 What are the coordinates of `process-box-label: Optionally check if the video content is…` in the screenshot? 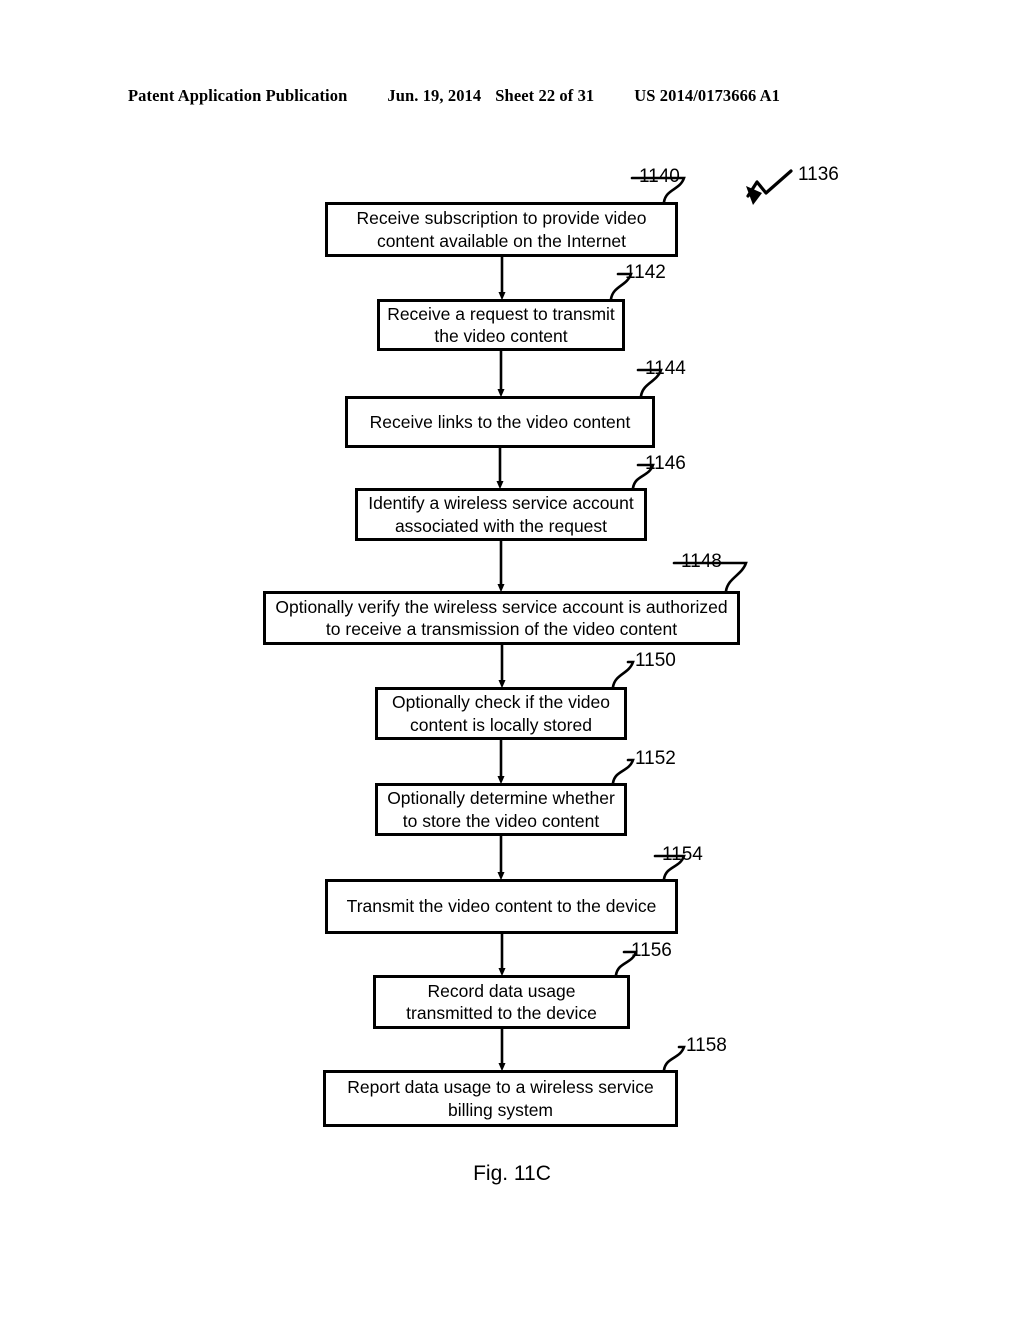 It's located at (501, 713).